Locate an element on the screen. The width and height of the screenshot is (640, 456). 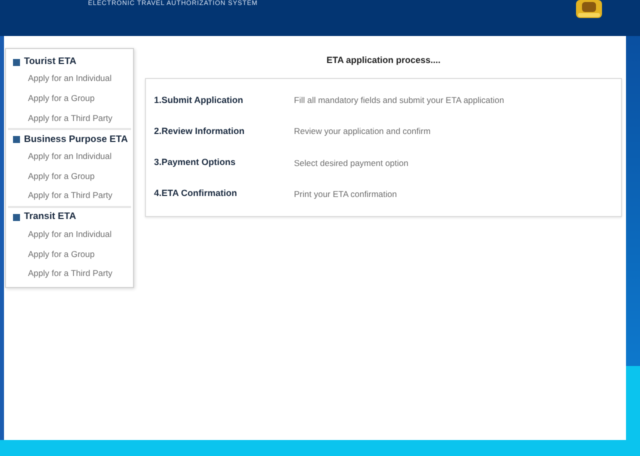
step-title: 1.Submit Application is located at coordinates (199, 100).